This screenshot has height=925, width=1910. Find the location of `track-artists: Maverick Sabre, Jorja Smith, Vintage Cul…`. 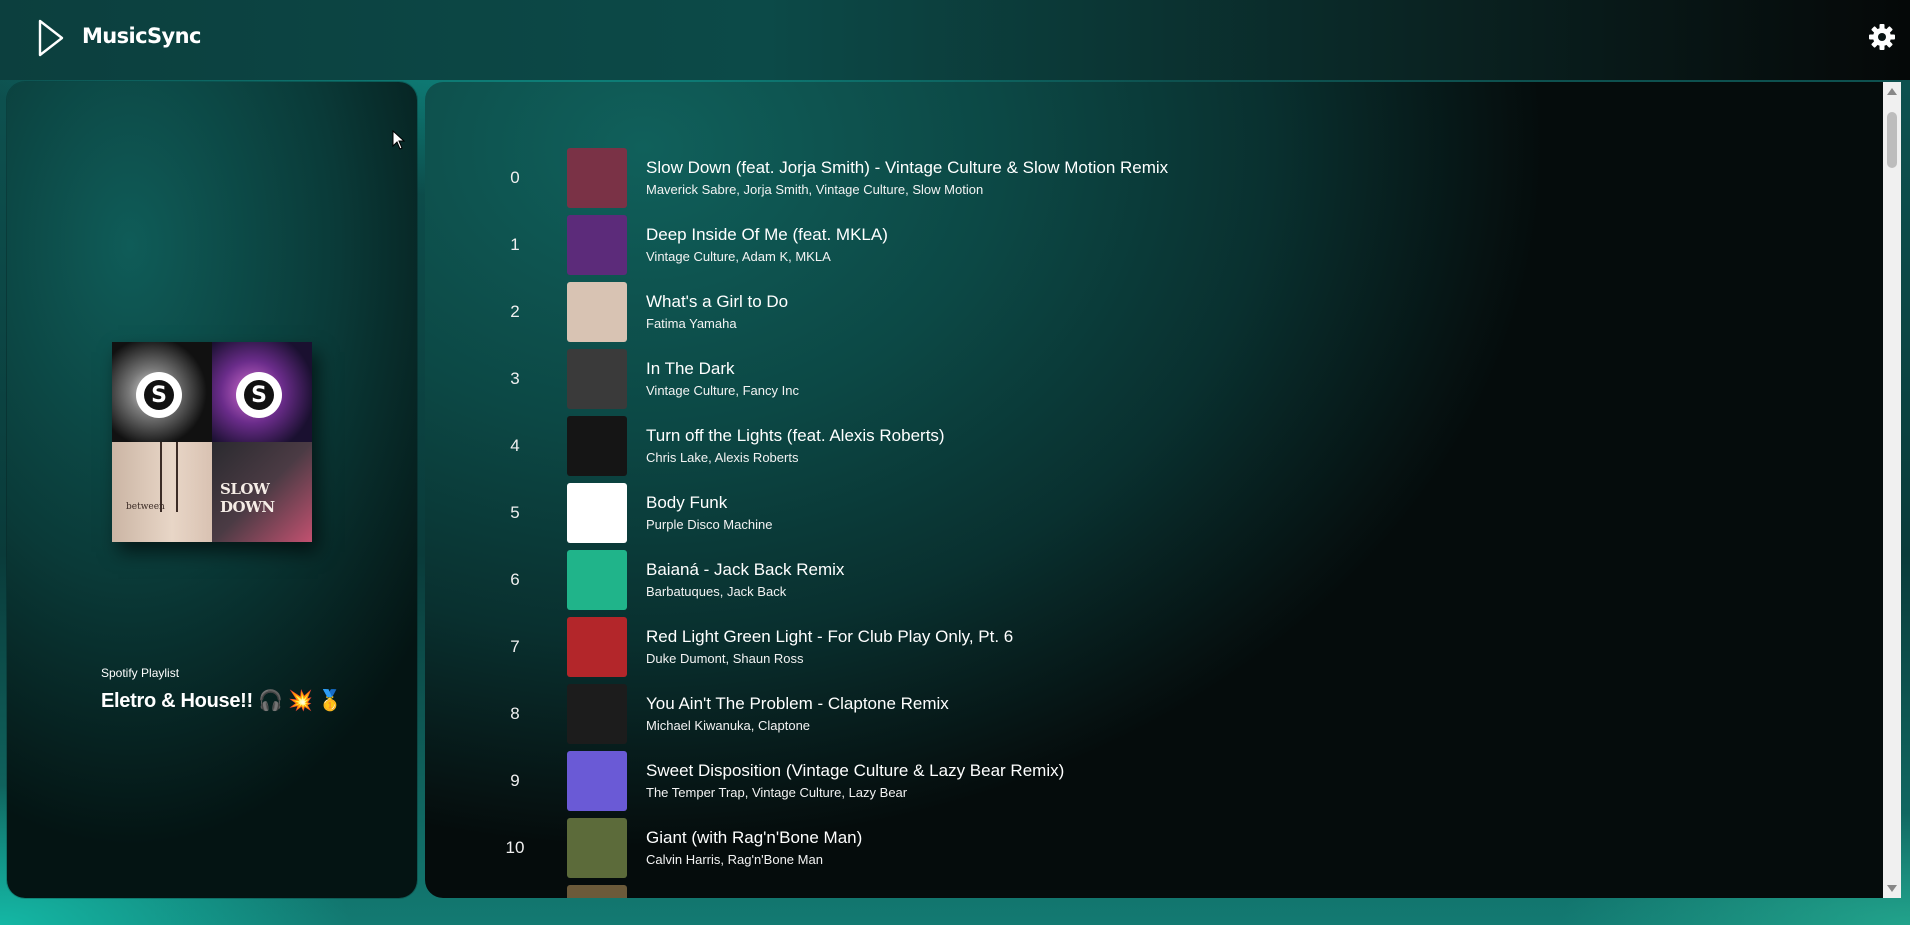

track-artists: Maverick Sabre, Jorja Smith, Vintage Cul… is located at coordinates (815, 189).